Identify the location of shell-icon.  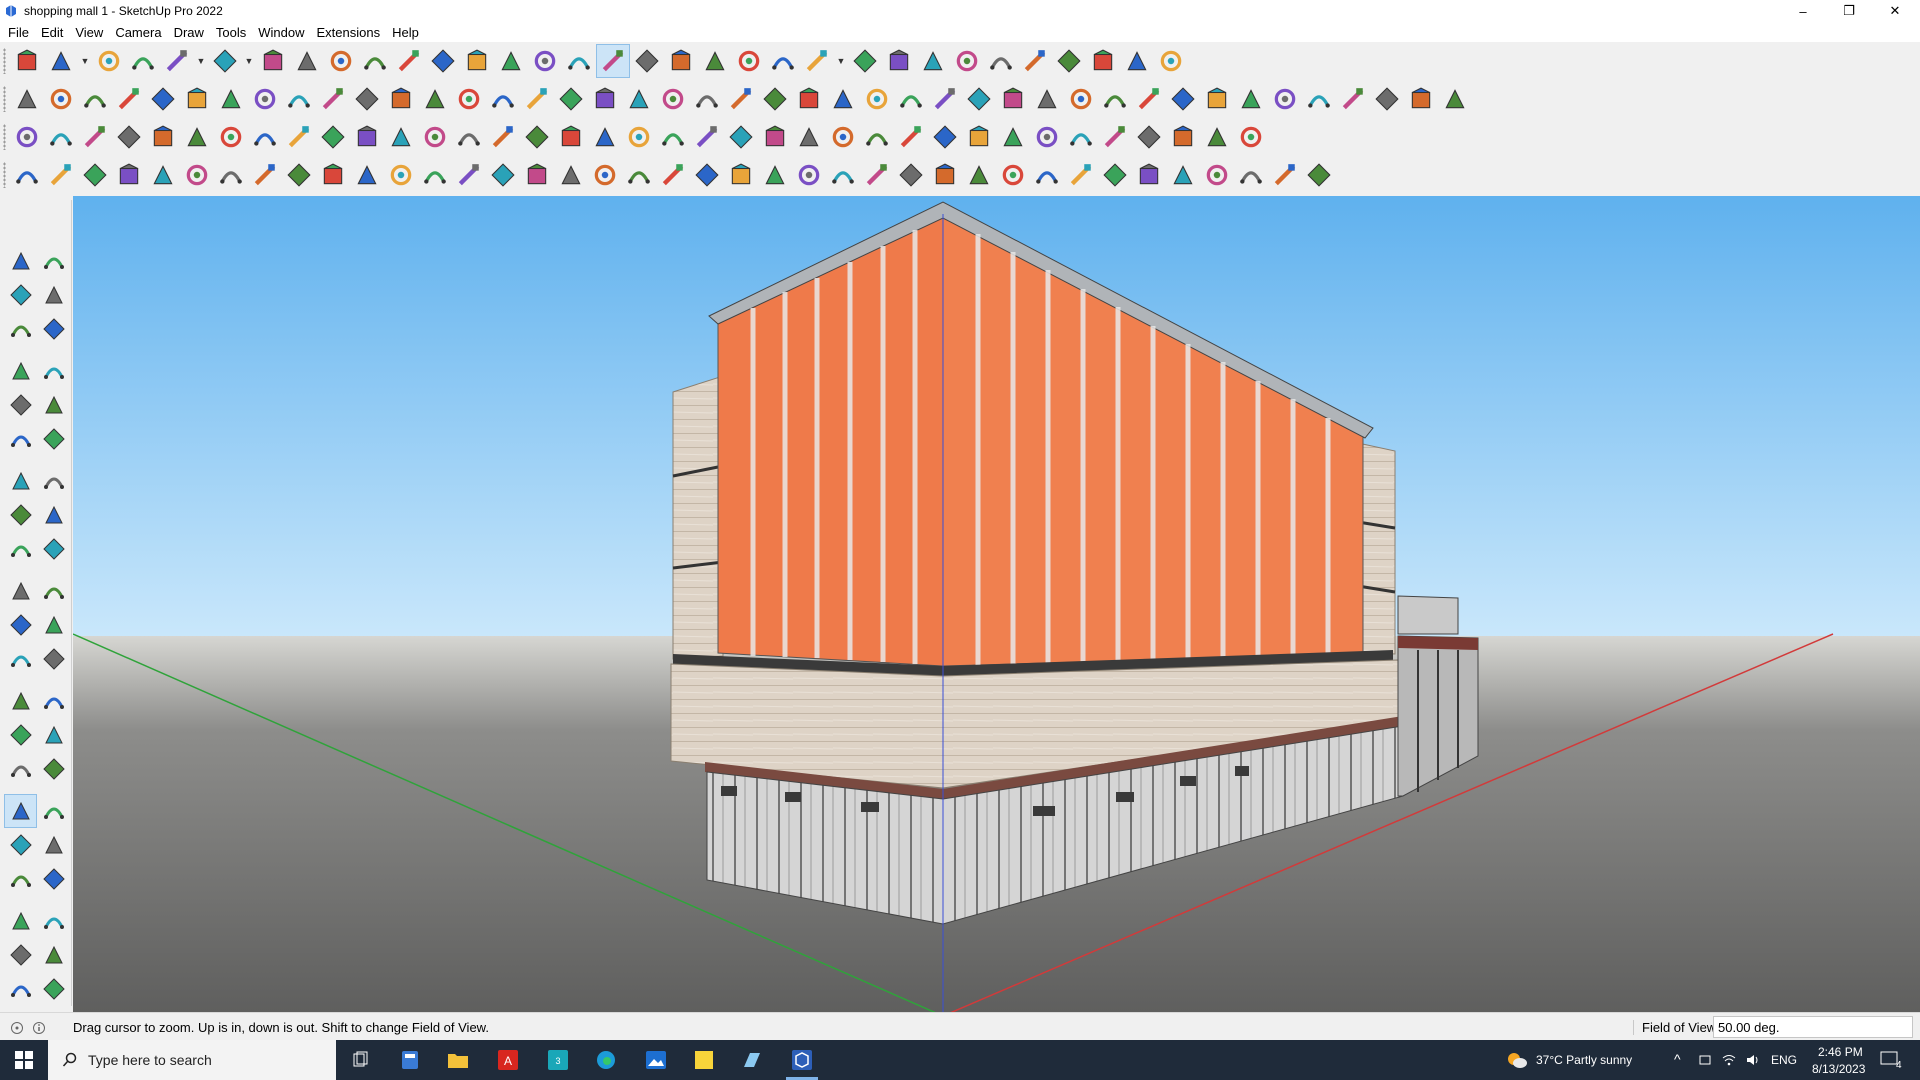
(1251, 99).